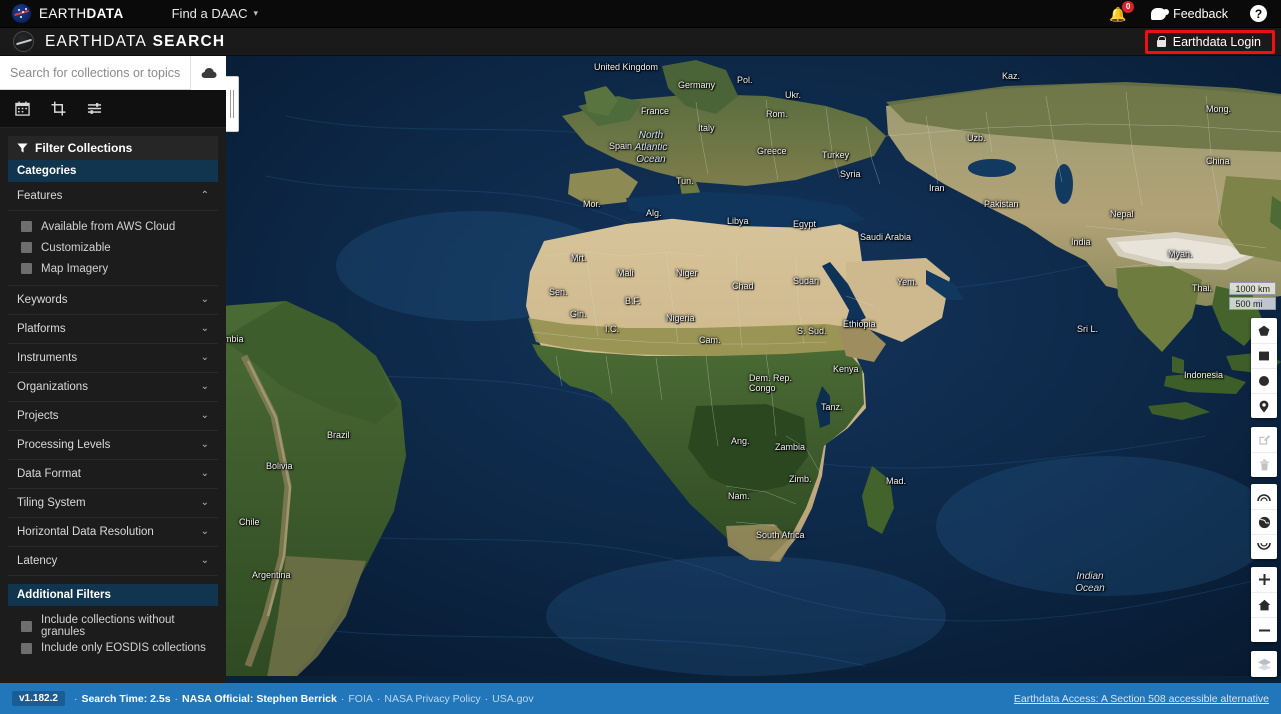  What do you see at coordinates (432, 699) in the screenshot?
I see `footer-link-nasa-privacy-policy: NASA Privacy Policy` at bounding box center [432, 699].